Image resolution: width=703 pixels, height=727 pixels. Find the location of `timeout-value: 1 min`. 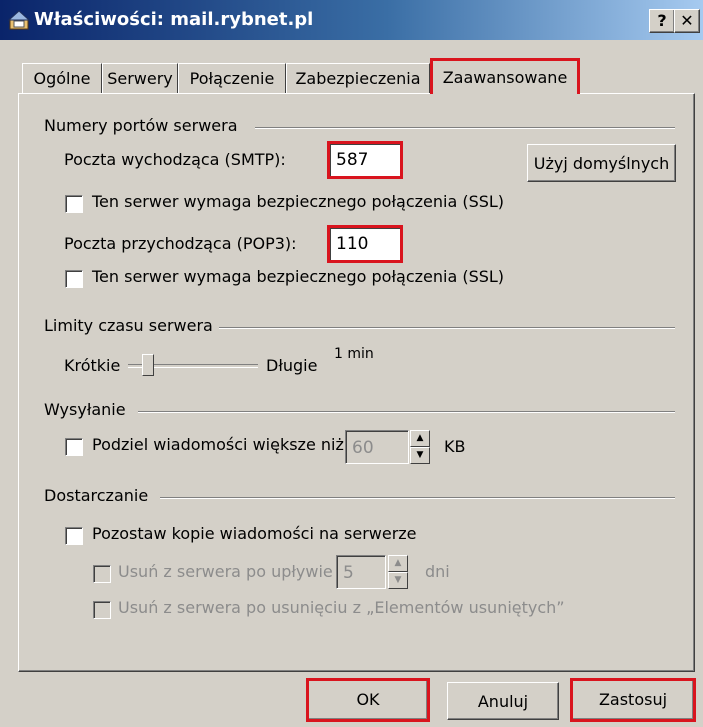

timeout-value: 1 min is located at coordinates (354, 354).